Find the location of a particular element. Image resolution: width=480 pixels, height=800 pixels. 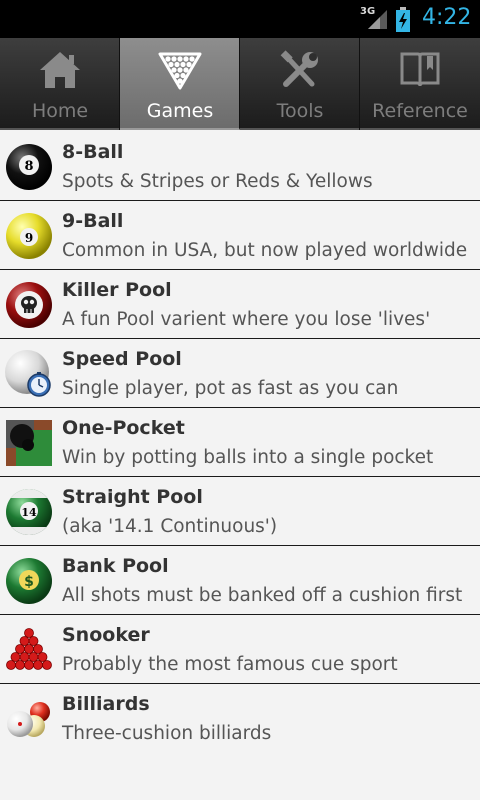

status-bar: 3G 4:22 is located at coordinates (240, 19).